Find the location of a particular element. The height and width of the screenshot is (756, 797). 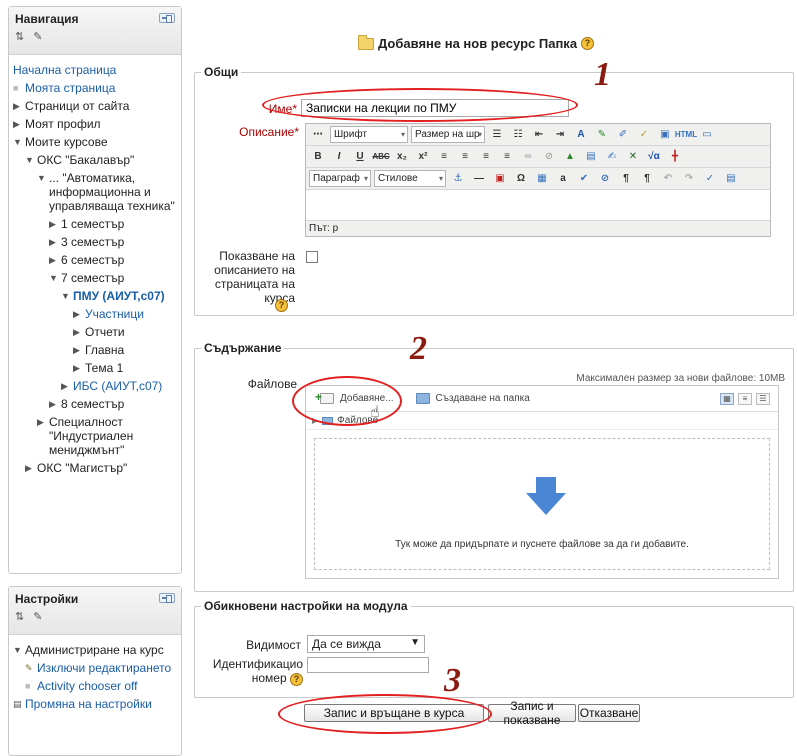

name-input is located at coordinates (435, 108).